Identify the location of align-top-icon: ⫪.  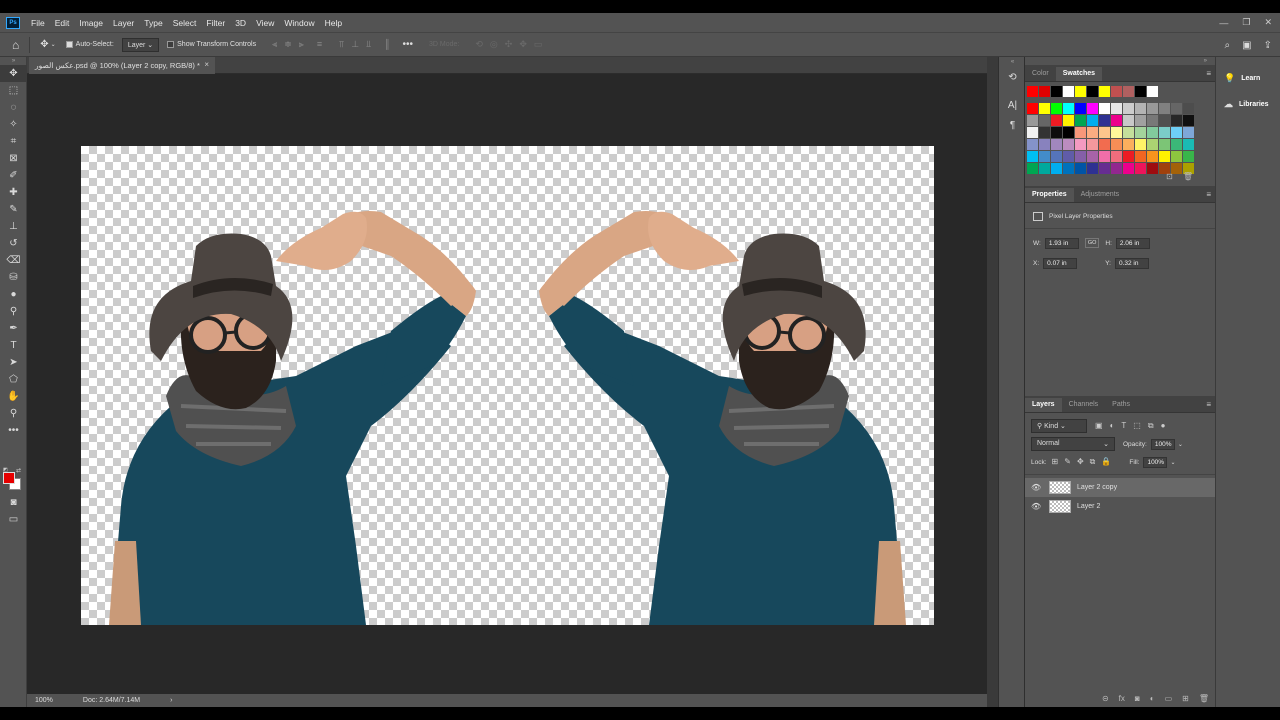
(341, 44).